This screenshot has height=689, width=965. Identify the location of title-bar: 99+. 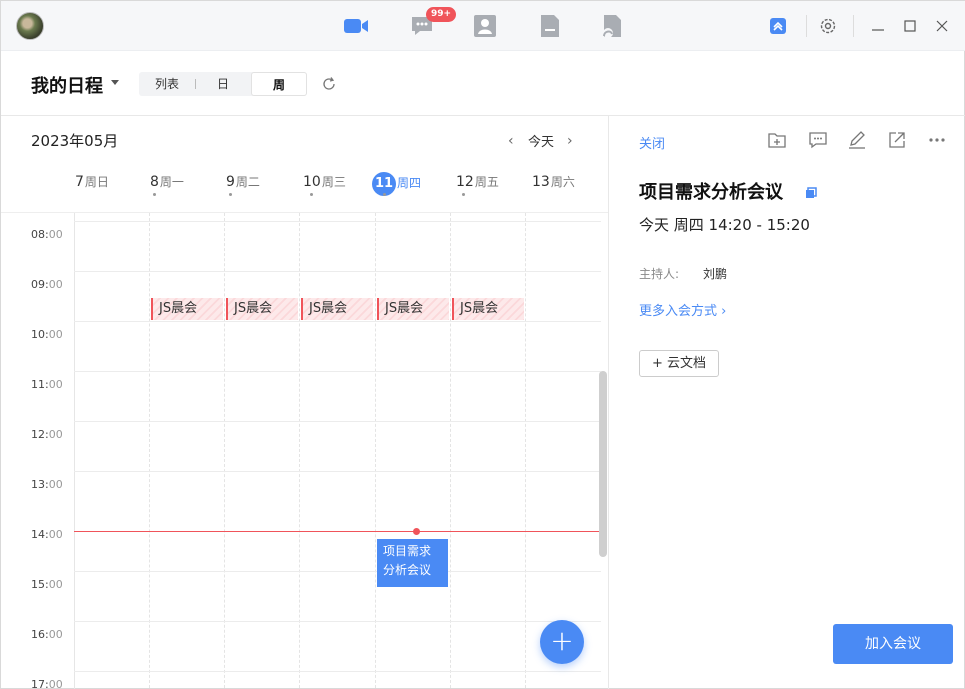
(483, 26).